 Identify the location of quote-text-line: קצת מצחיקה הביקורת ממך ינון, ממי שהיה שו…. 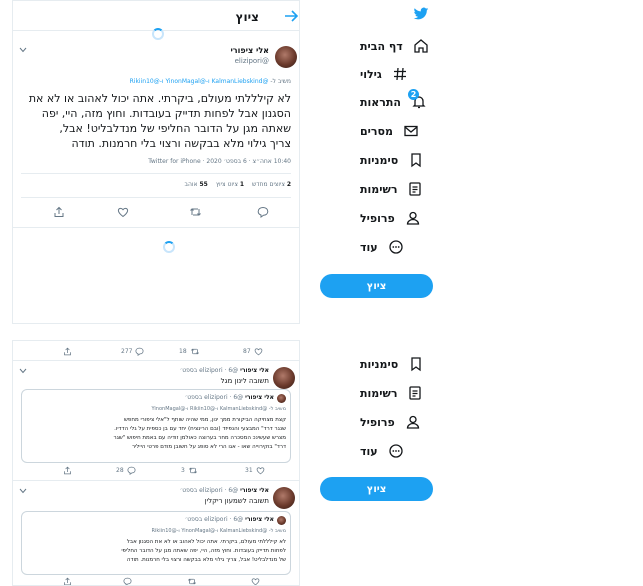
(205, 420).